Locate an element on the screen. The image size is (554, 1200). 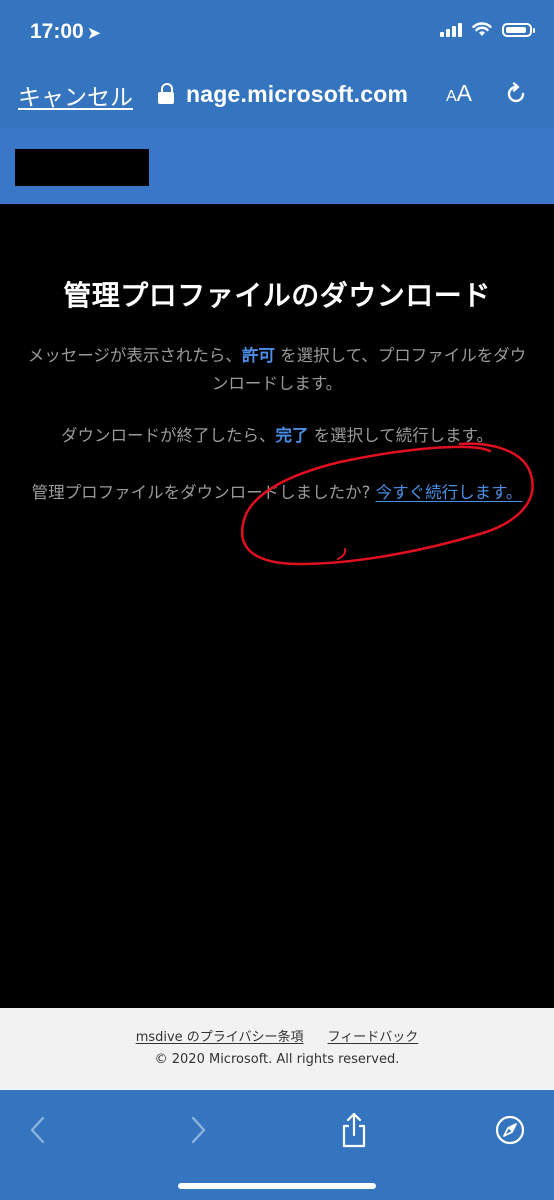
address-bar: nage.microsoft.com is located at coordinates (283, 94).